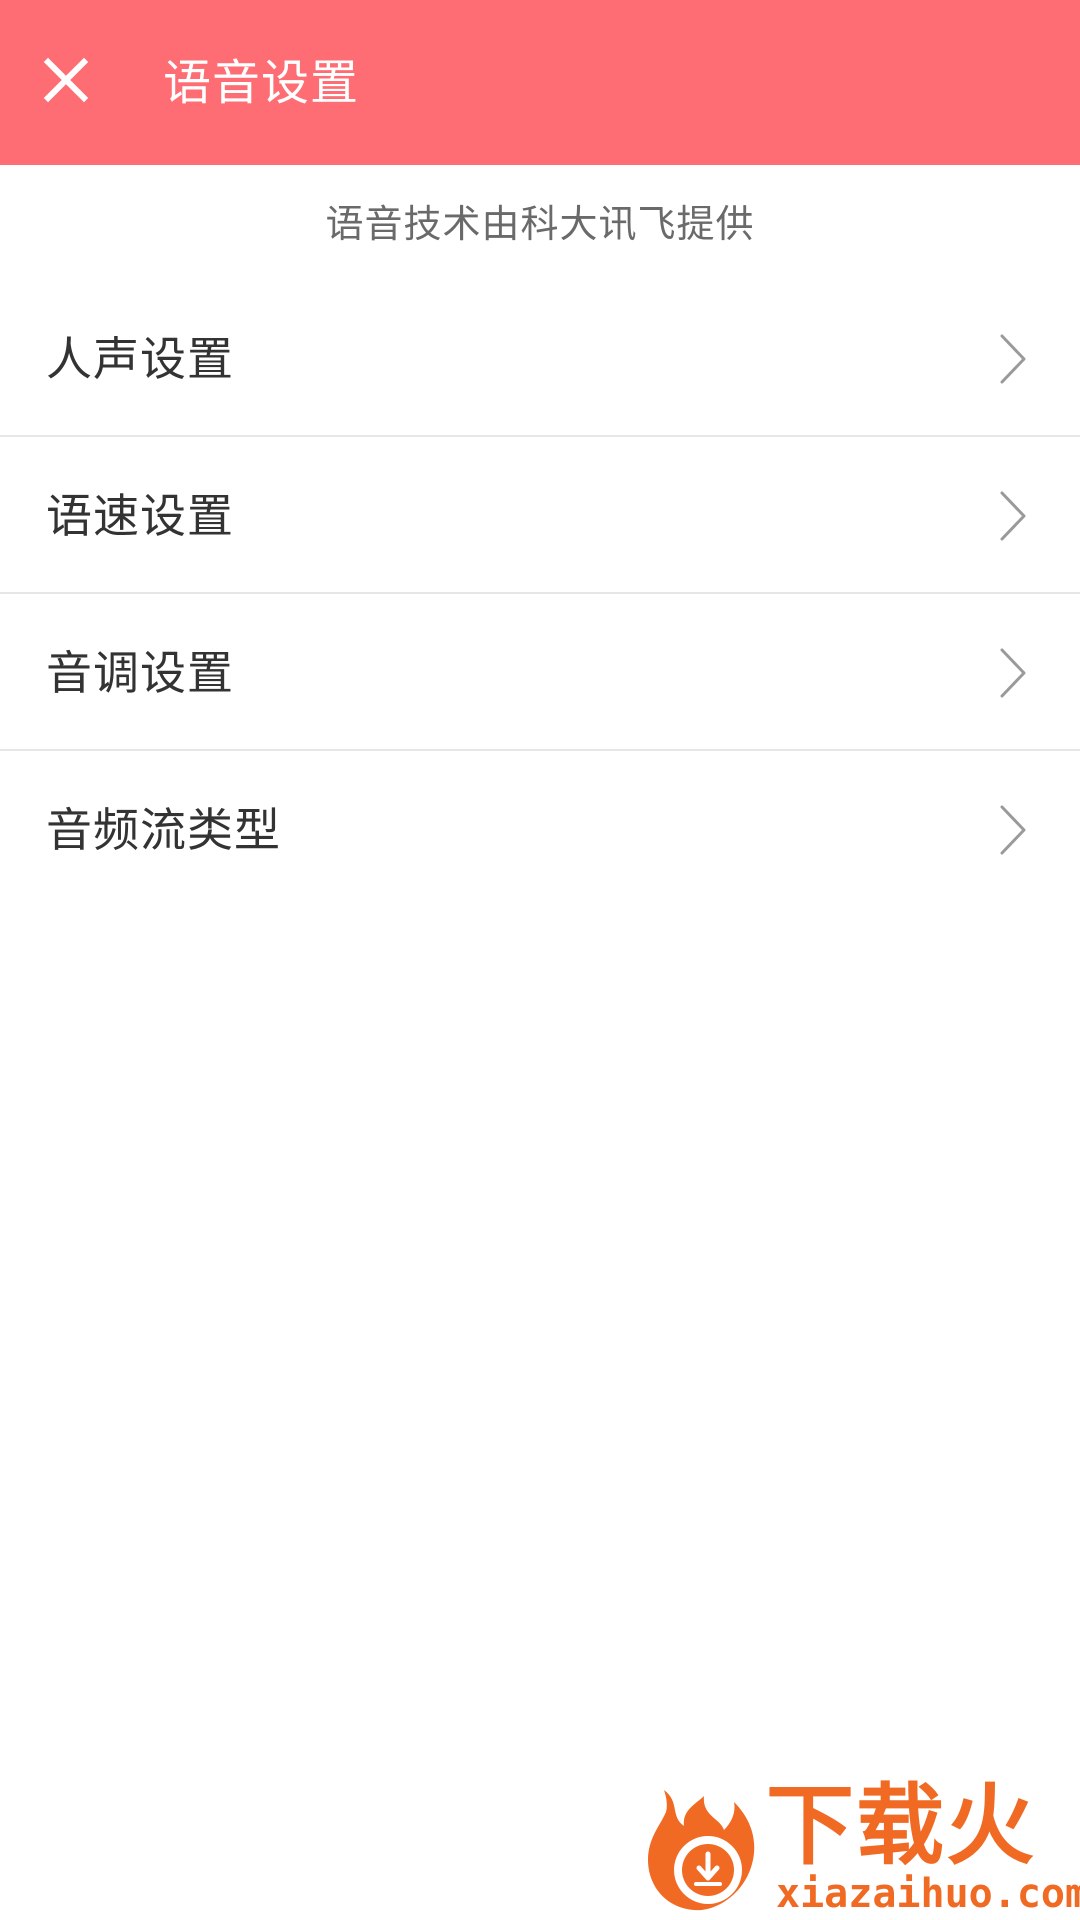 The width and height of the screenshot is (1080, 1920). I want to click on close-icon, so click(66, 80).